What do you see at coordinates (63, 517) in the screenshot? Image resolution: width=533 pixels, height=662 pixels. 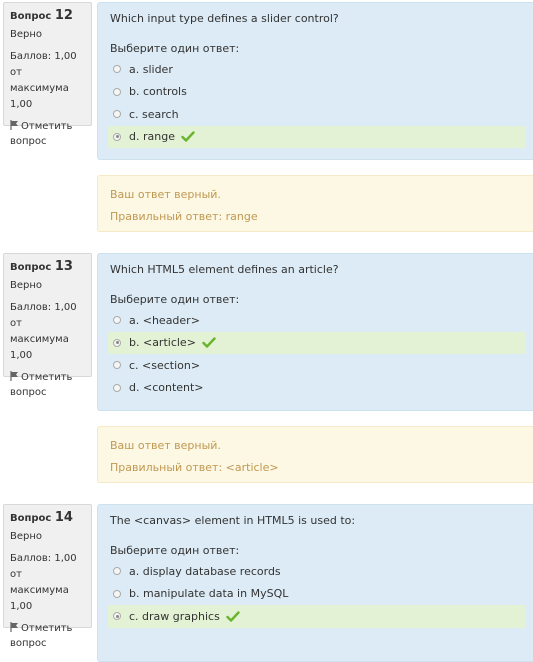 I see `question-num: 14` at bounding box center [63, 517].